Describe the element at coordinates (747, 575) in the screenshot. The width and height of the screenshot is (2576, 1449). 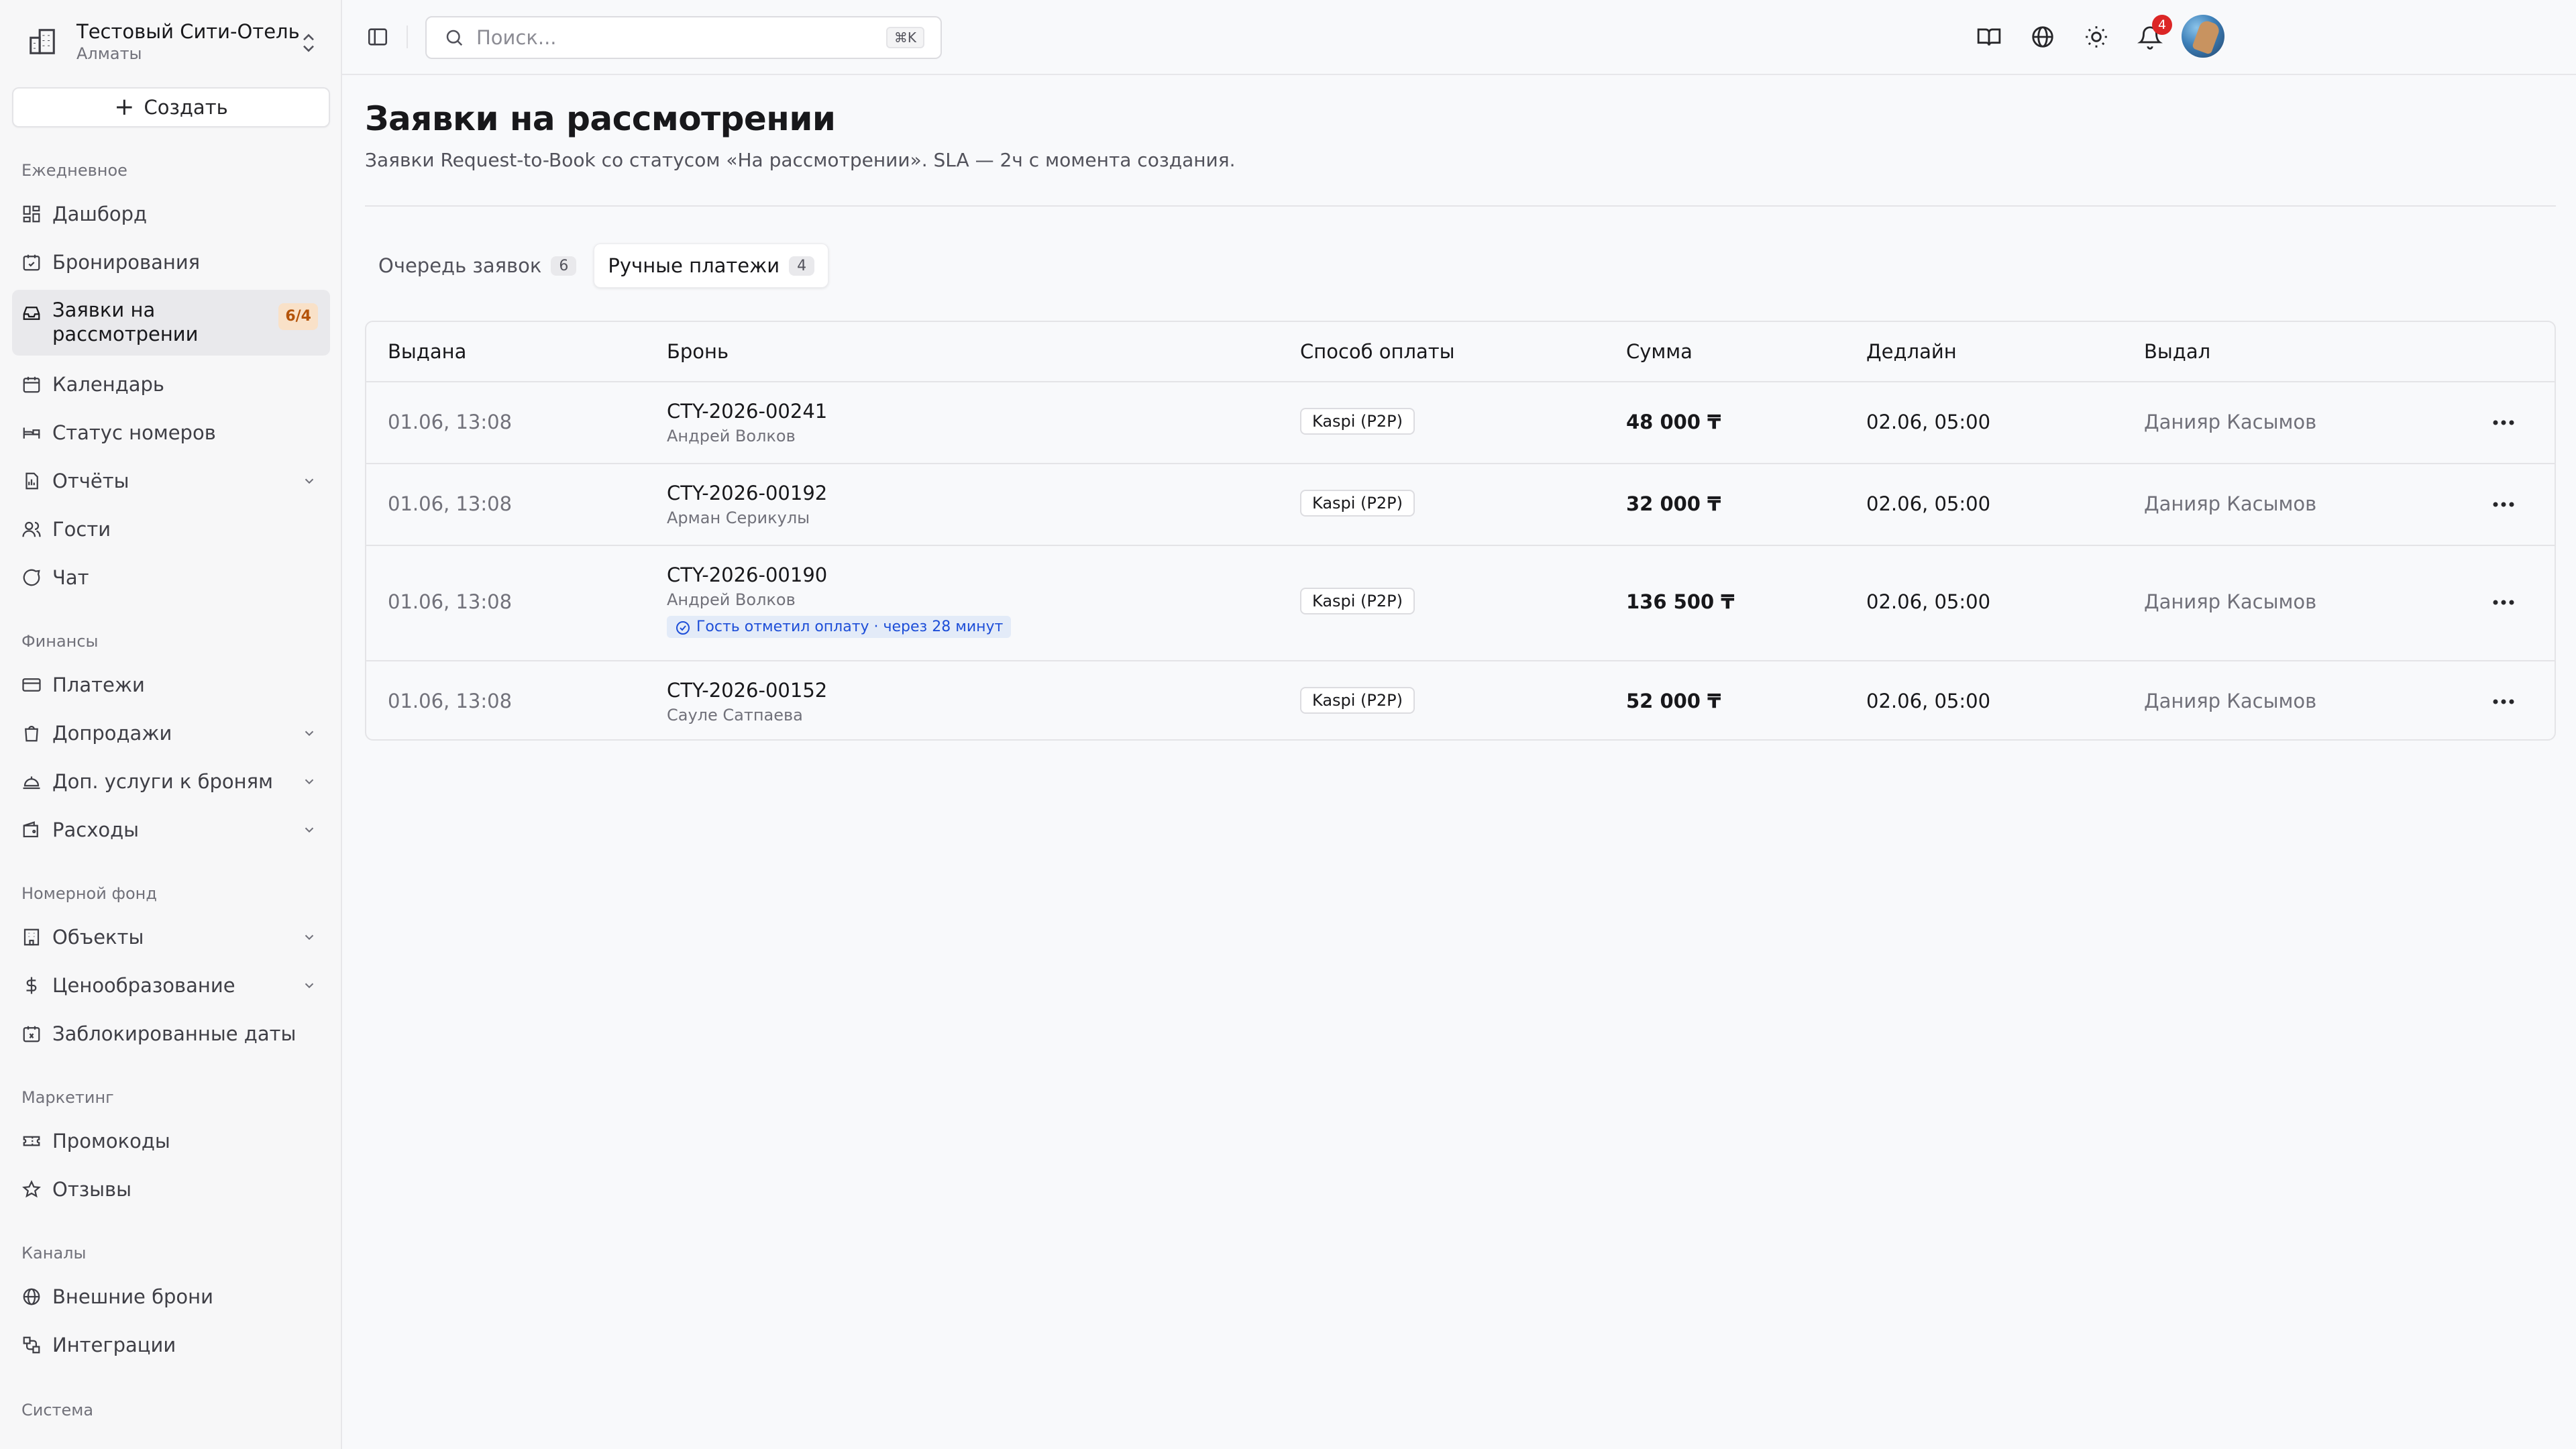
I see `booking-reference: CTY-2026-00190` at that location.